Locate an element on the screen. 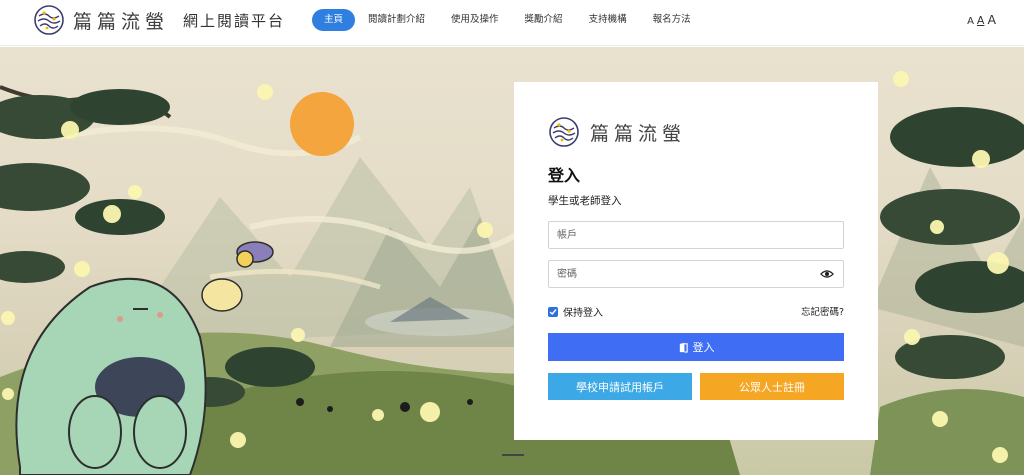 The height and width of the screenshot is (475, 1024). nav-supporters: 支持機構 is located at coordinates (608, 20).